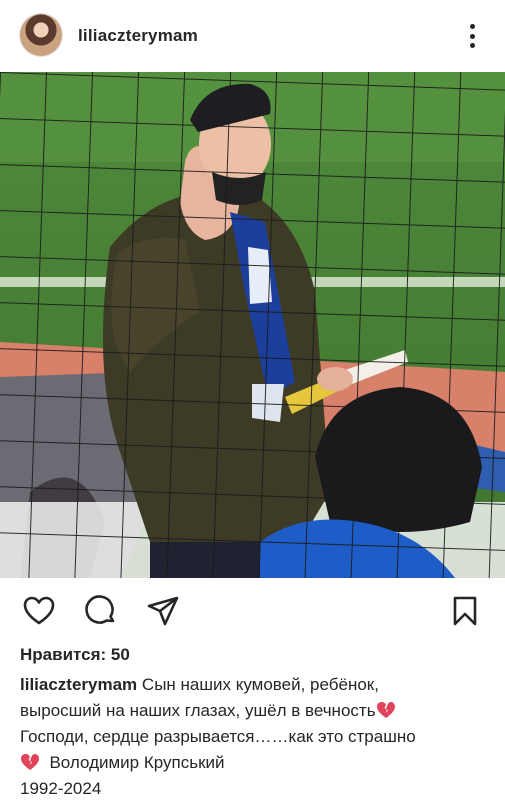  Describe the element at coordinates (255, 789) in the screenshot. I see `caption-line-5: 1992-2024` at that location.